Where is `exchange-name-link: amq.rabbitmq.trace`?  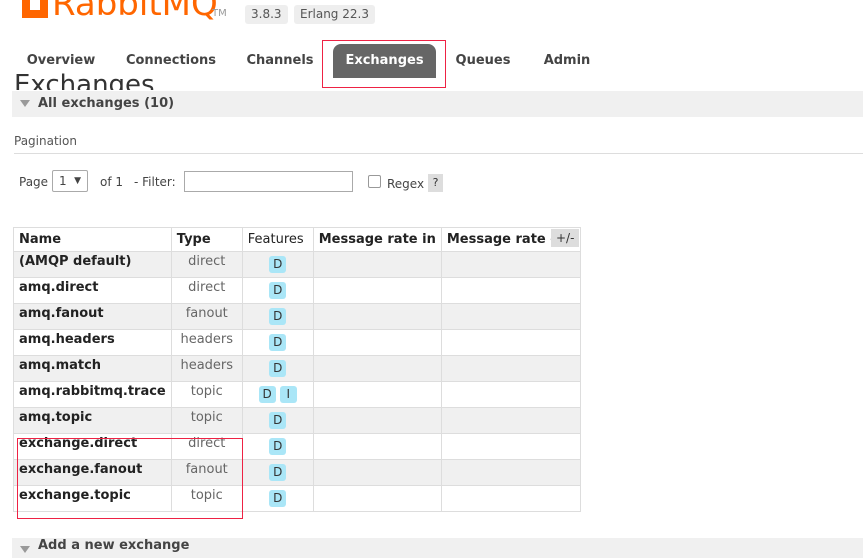
exchange-name-link: amq.rabbitmq.trace is located at coordinates (92, 394).